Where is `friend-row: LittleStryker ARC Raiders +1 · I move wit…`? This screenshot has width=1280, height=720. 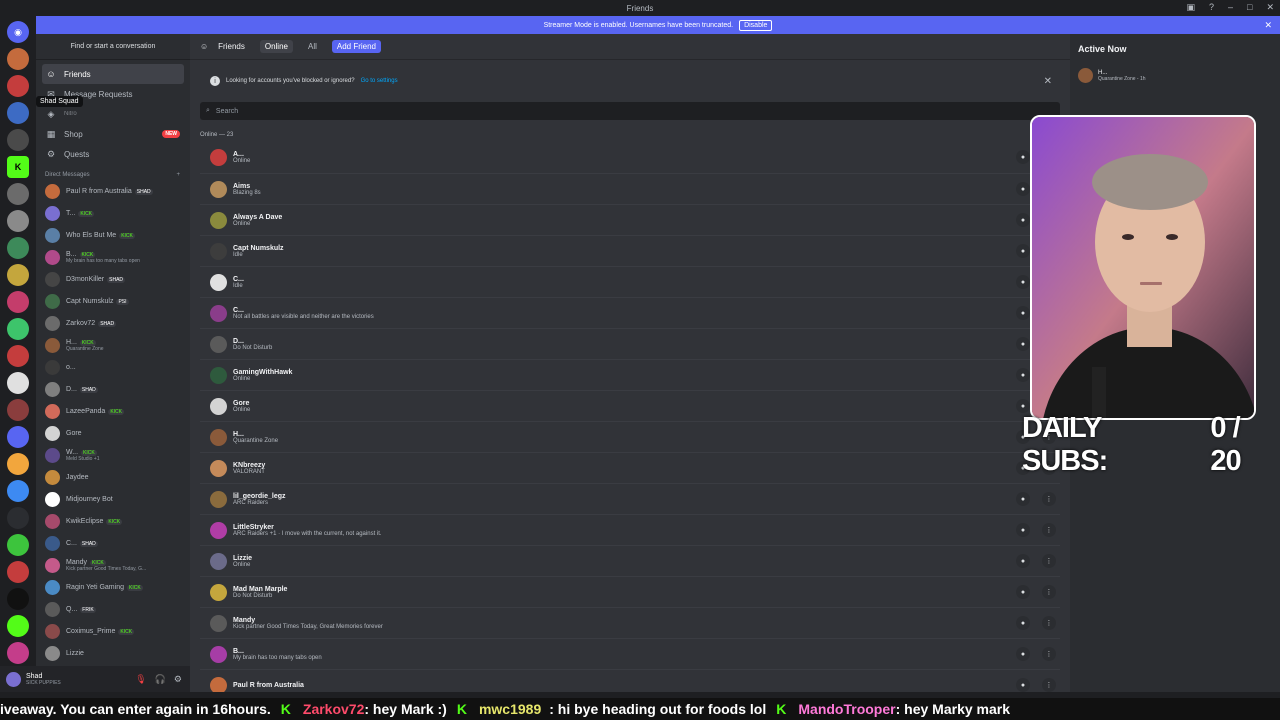 friend-row: LittleStryker ARC Raiders +1 · I move wit… is located at coordinates (630, 529).